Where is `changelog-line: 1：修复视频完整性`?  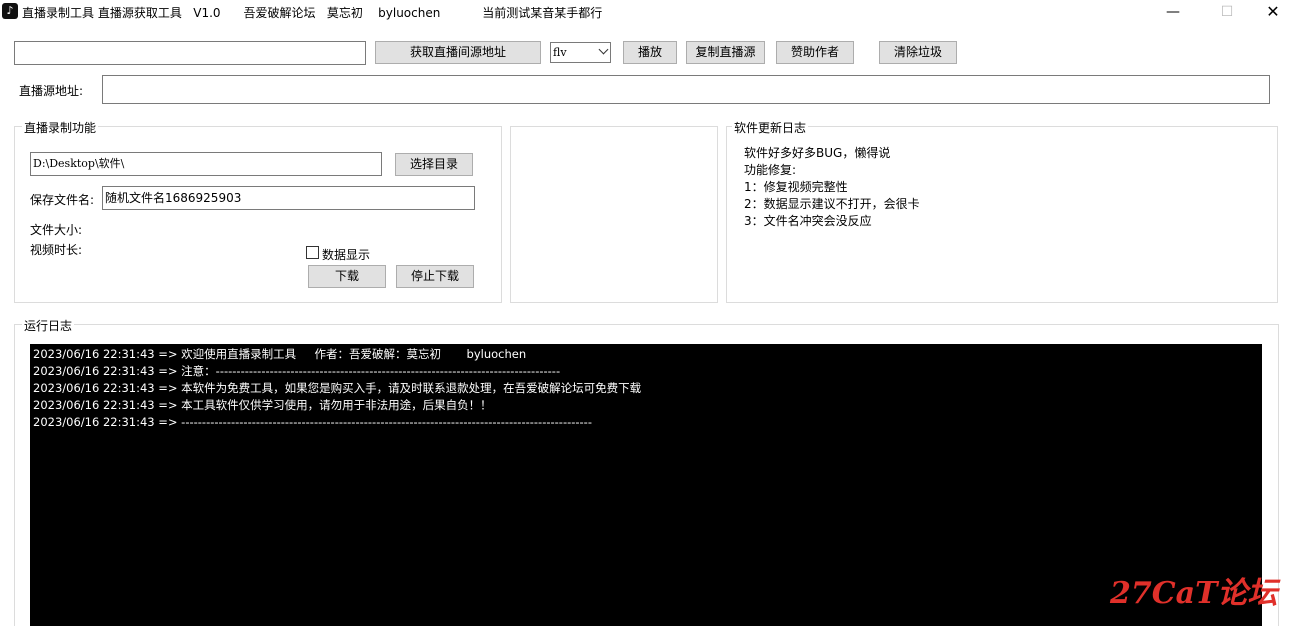
changelog-line: 1：修复视频完整性 is located at coordinates (796, 187).